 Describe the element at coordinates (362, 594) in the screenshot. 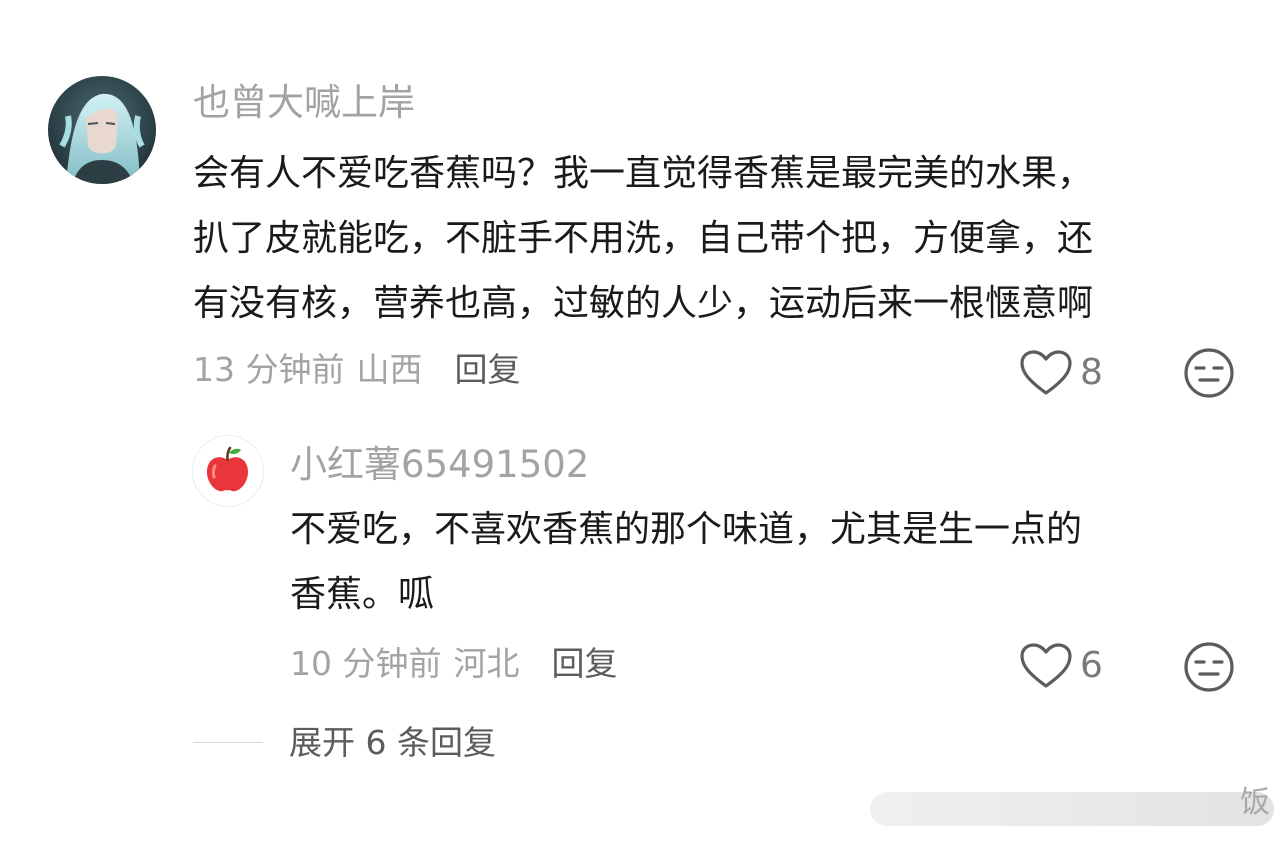

I see `reply-text-line: 香蕉。呱` at that location.